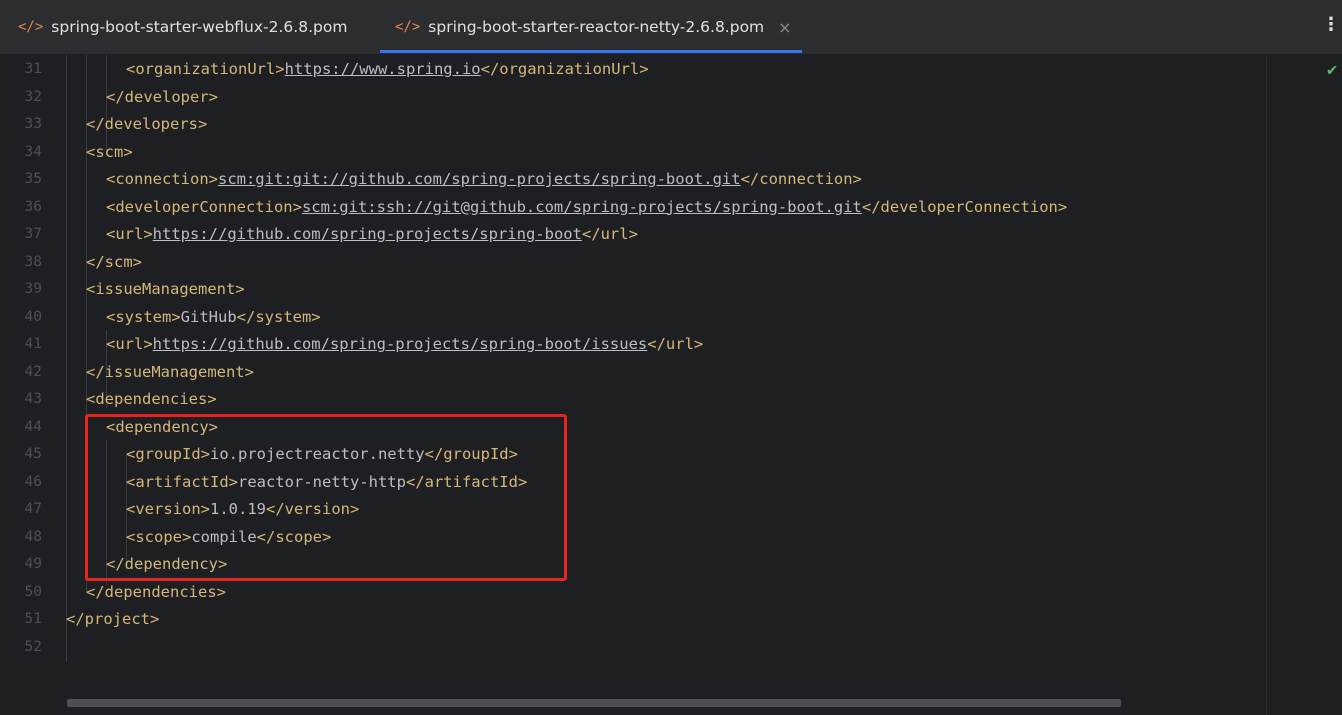 The height and width of the screenshot is (715, 1342). I want to click on xml-tag: <system>, so click(143, 316).